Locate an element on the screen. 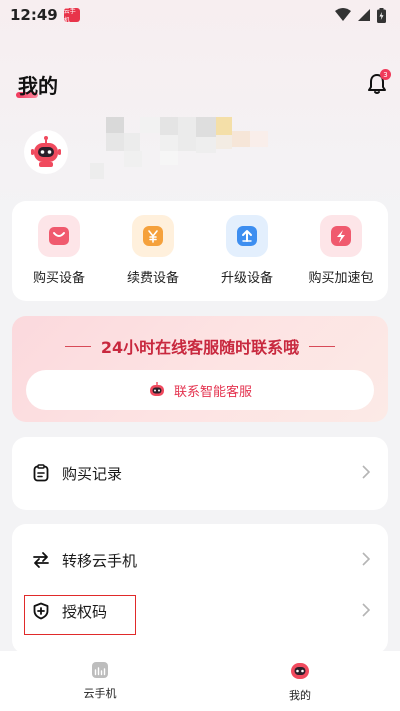 The height and width of the screenshot is (711, 400). status-time: 12:49 is located at coordinates (34, 15).